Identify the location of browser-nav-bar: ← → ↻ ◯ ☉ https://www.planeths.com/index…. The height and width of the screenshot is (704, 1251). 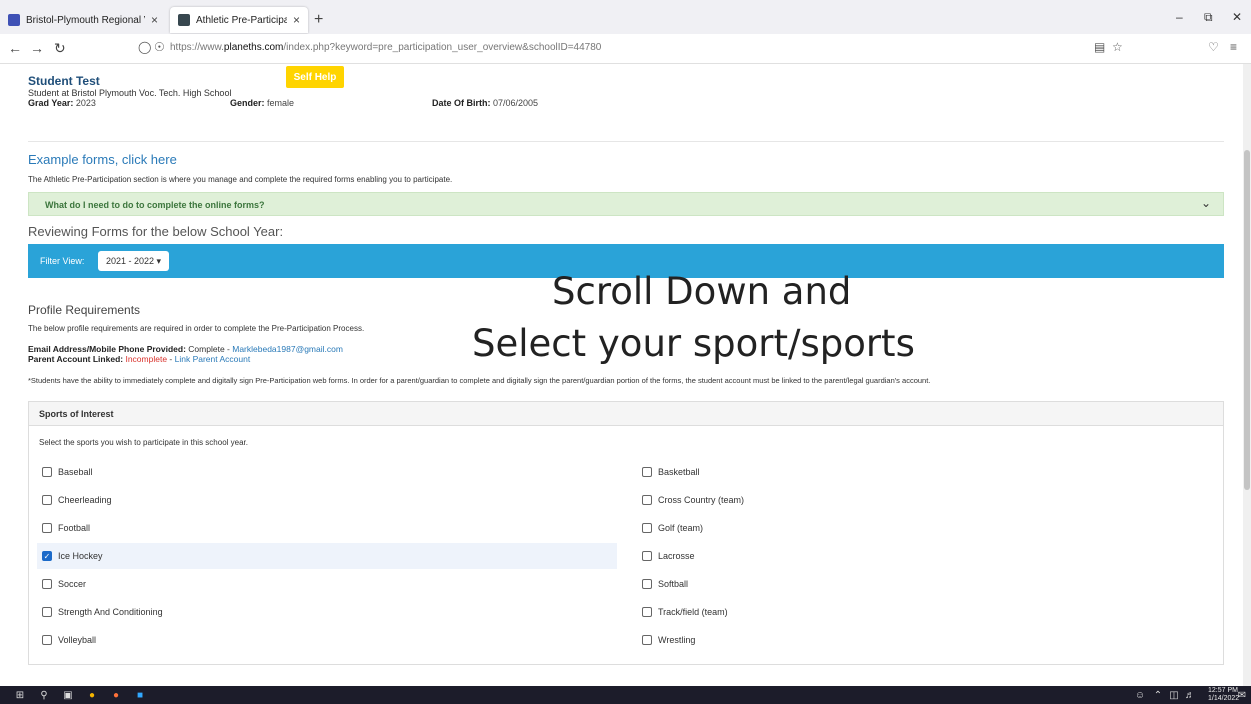
(625, 49).